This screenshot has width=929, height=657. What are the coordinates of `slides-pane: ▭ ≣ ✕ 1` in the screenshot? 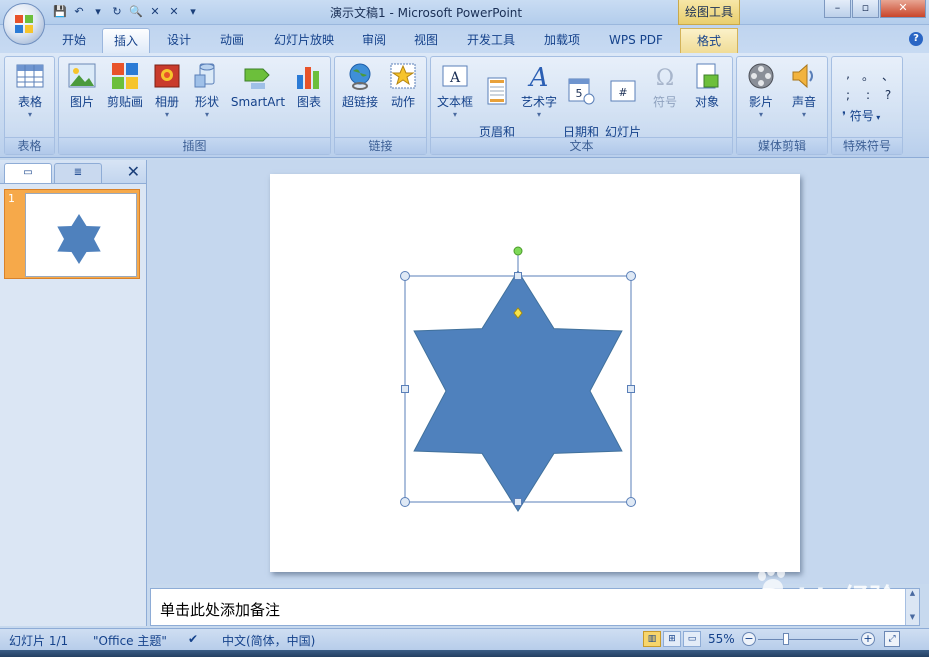 It's located at (73, 393).